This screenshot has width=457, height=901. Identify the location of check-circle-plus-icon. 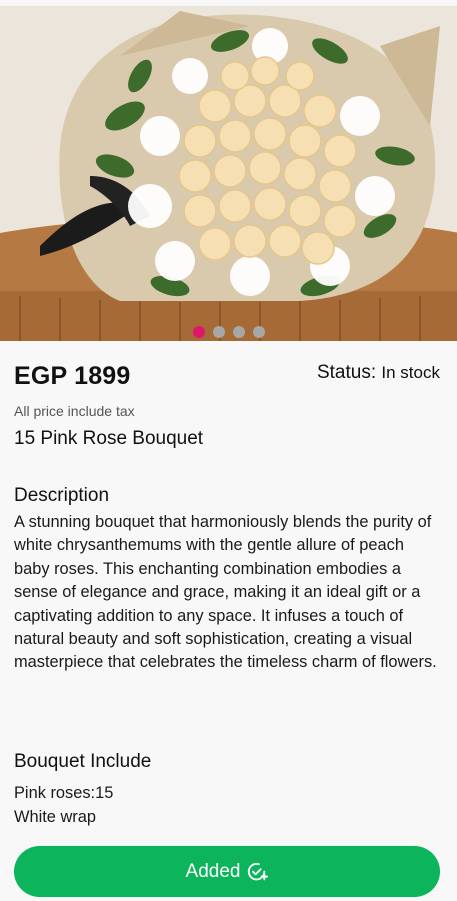
(258, 871).